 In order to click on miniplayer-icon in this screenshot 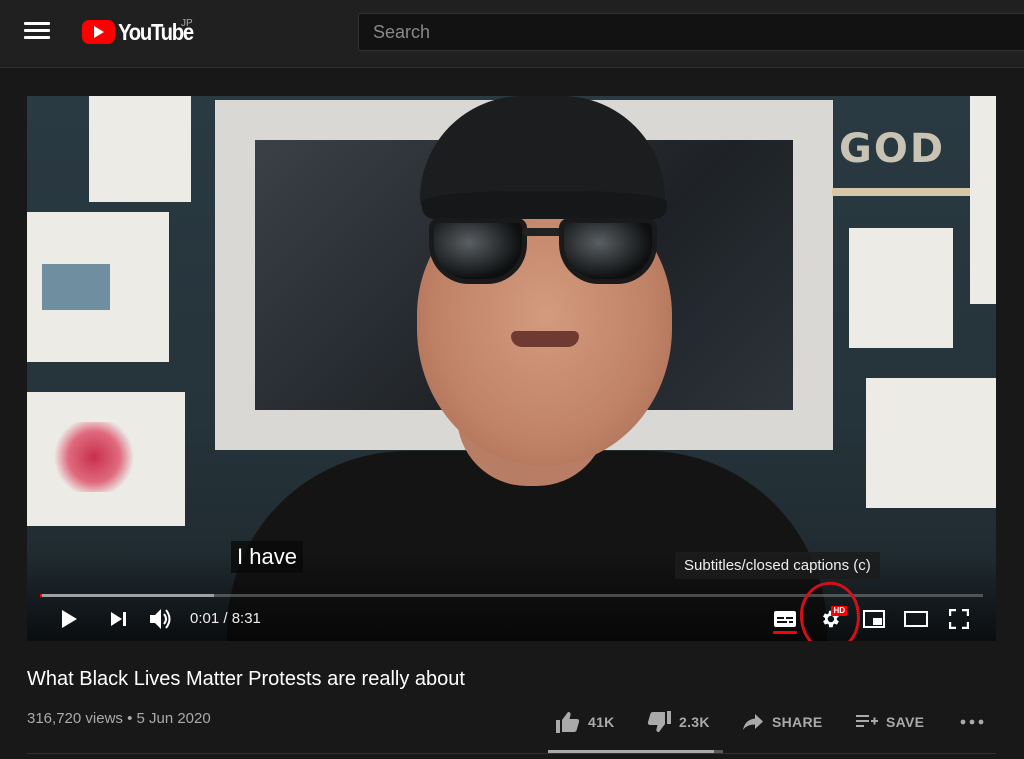, I will do `click(874, 619)`.